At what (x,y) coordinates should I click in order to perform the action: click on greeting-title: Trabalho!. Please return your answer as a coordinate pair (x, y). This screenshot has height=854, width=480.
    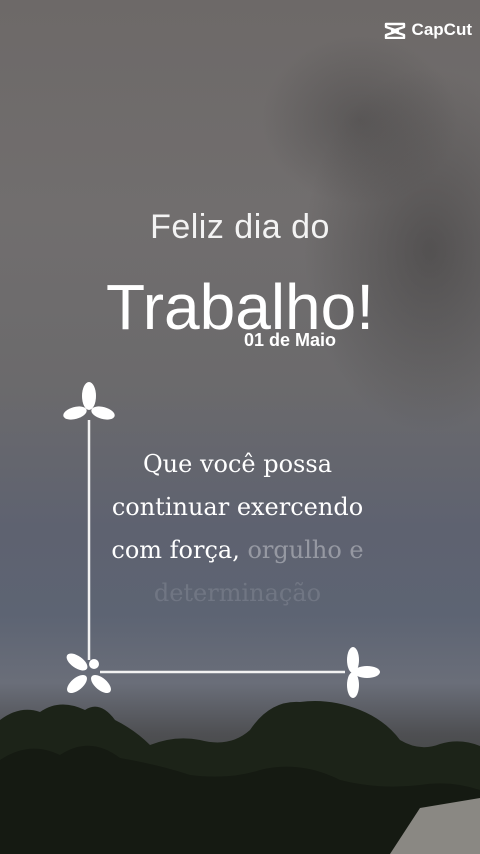
    Looking at the image, I should click on (240, 307).